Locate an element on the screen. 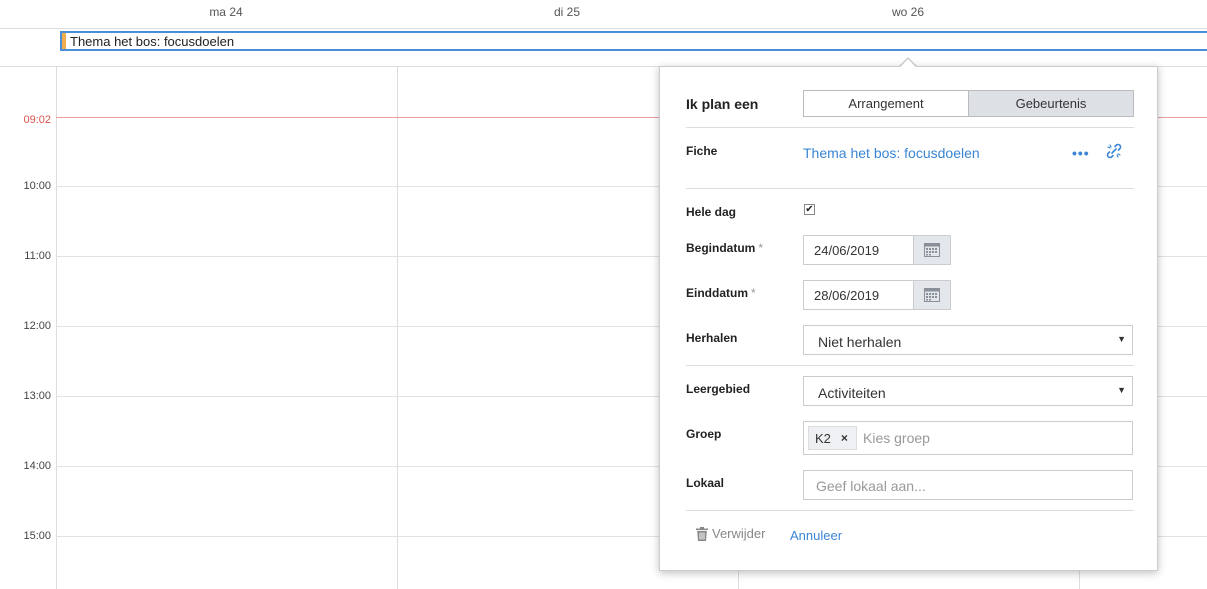  einddatum-value: 28/06/2019 is located at coordinates (847, 295).